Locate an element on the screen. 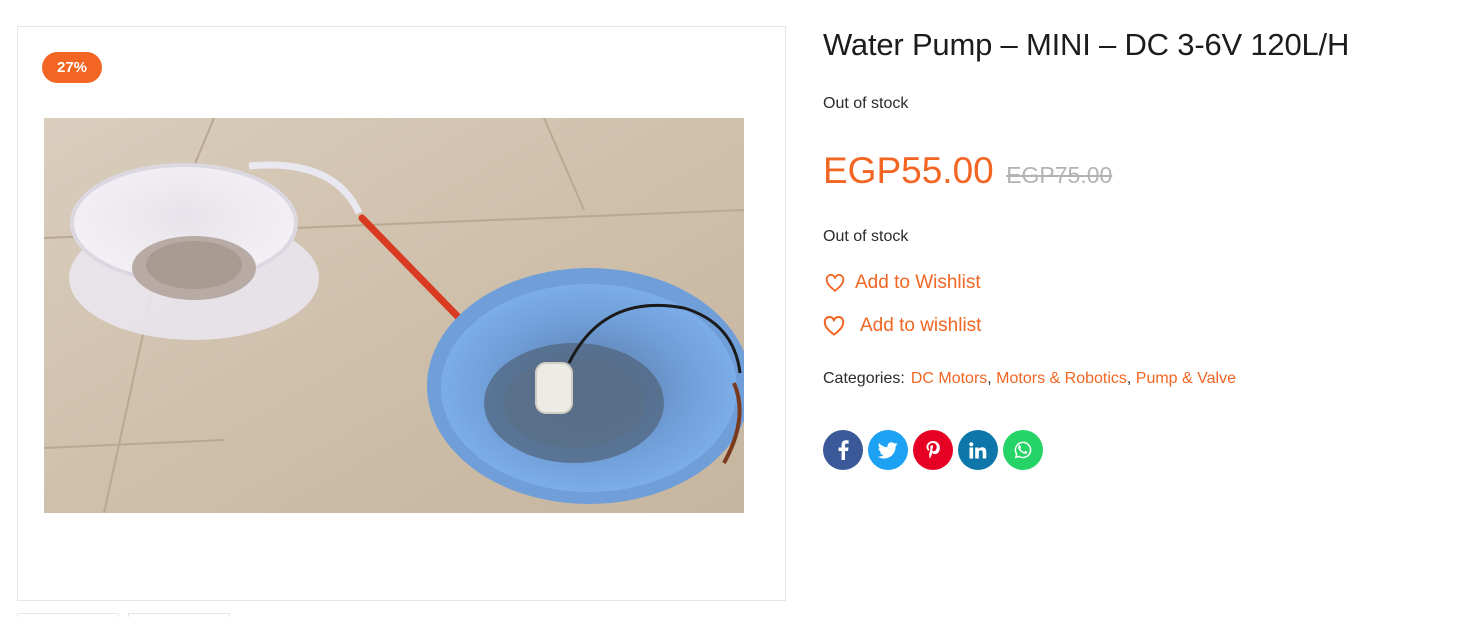  pinterest-icon is located at coordinates (933, 450).